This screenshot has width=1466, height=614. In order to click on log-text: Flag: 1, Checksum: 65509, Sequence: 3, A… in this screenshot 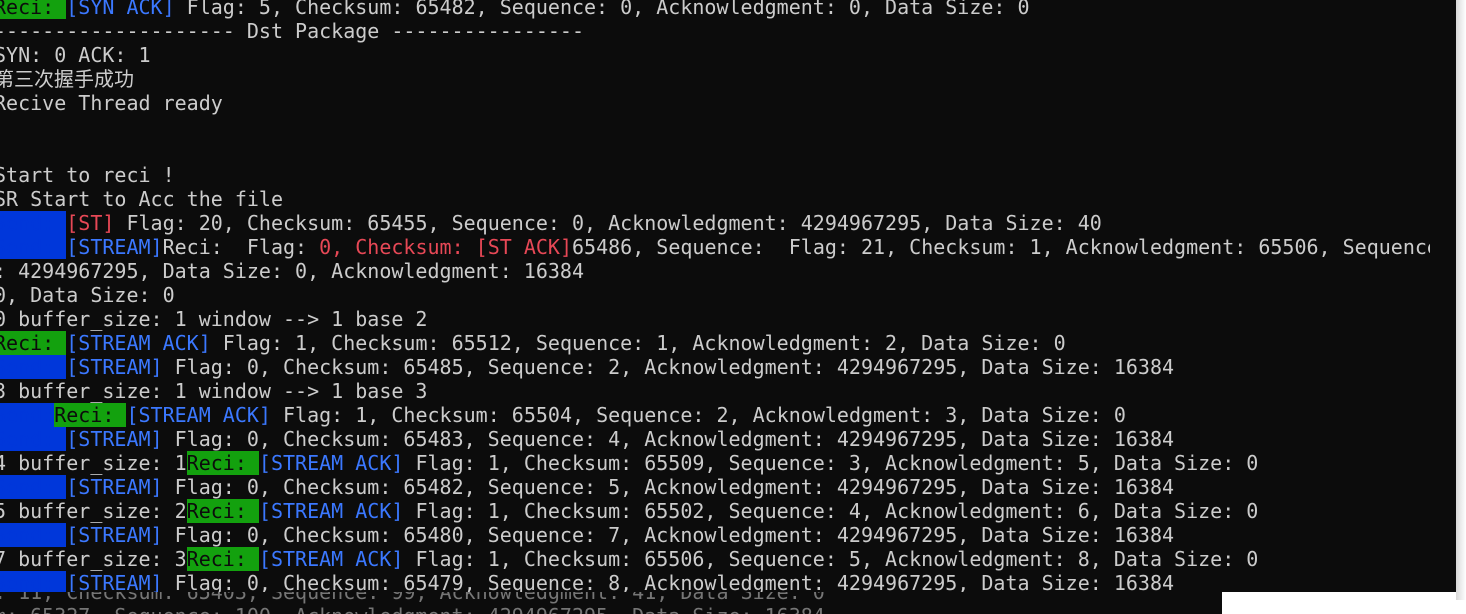, I will do `click(831, 463)`.